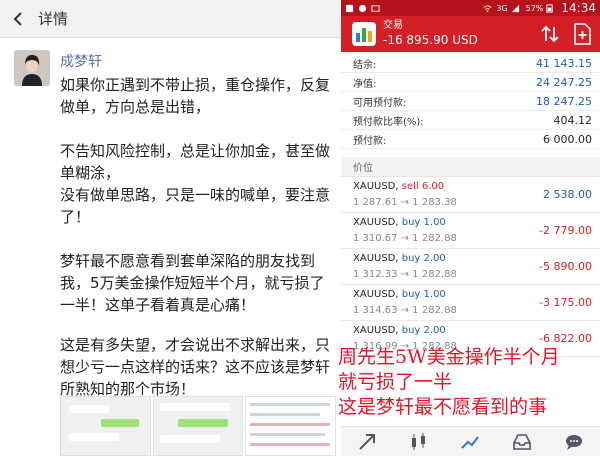  What do you see at coordinates (567, 139) in the screenshot?
I see `summary-value: 6 000.00` at bounding box center [567, 139].